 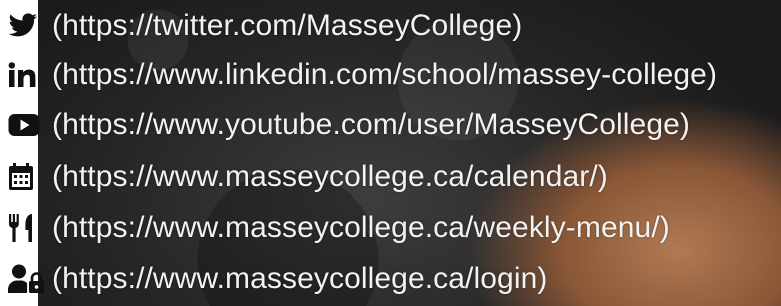 What do you see at coordinates (300, 278) in the screenshot?
I see `login-url: (https://www.masseycollege.ca/login)` at bounding box center [300, 278].